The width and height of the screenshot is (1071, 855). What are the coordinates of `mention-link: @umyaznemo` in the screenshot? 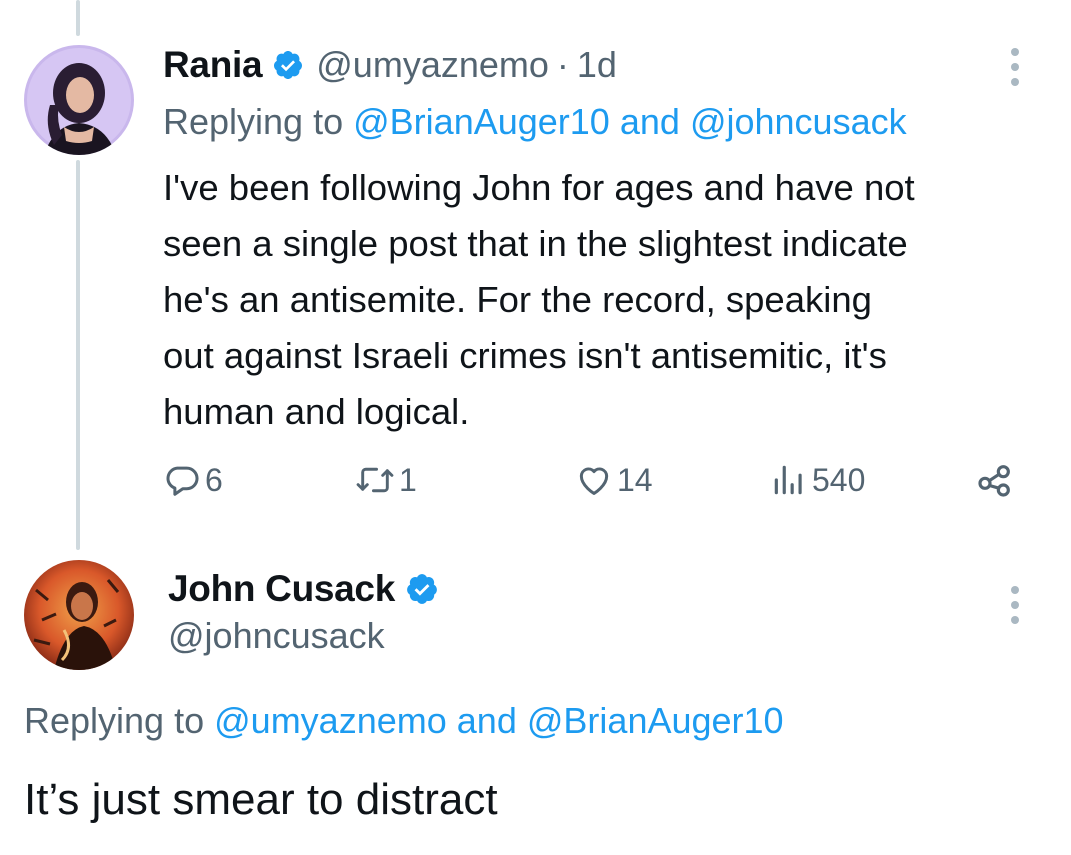 It's located at (330, 720).